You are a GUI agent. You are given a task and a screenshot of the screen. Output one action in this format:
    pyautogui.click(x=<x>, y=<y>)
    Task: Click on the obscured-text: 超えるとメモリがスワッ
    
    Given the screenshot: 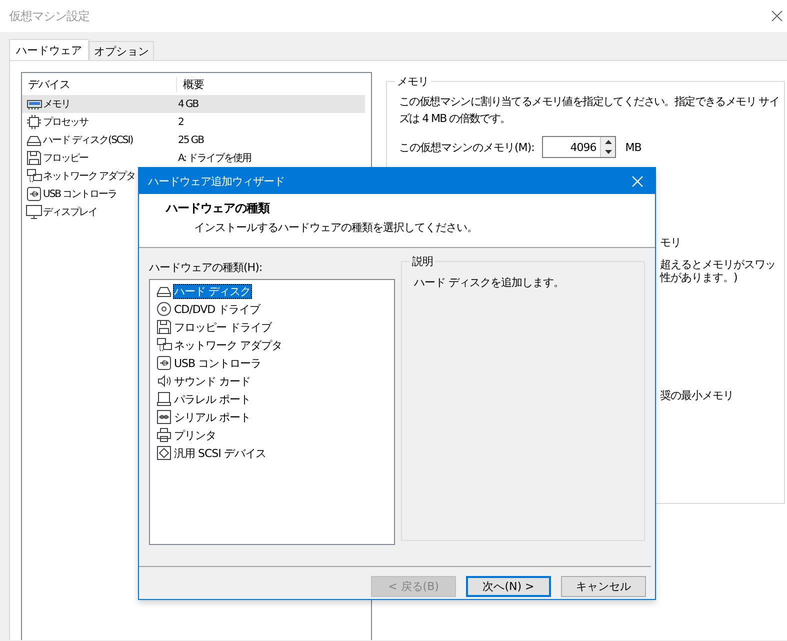 What is the action you would take?
    pyautogui.click(x=718, y=264)
    